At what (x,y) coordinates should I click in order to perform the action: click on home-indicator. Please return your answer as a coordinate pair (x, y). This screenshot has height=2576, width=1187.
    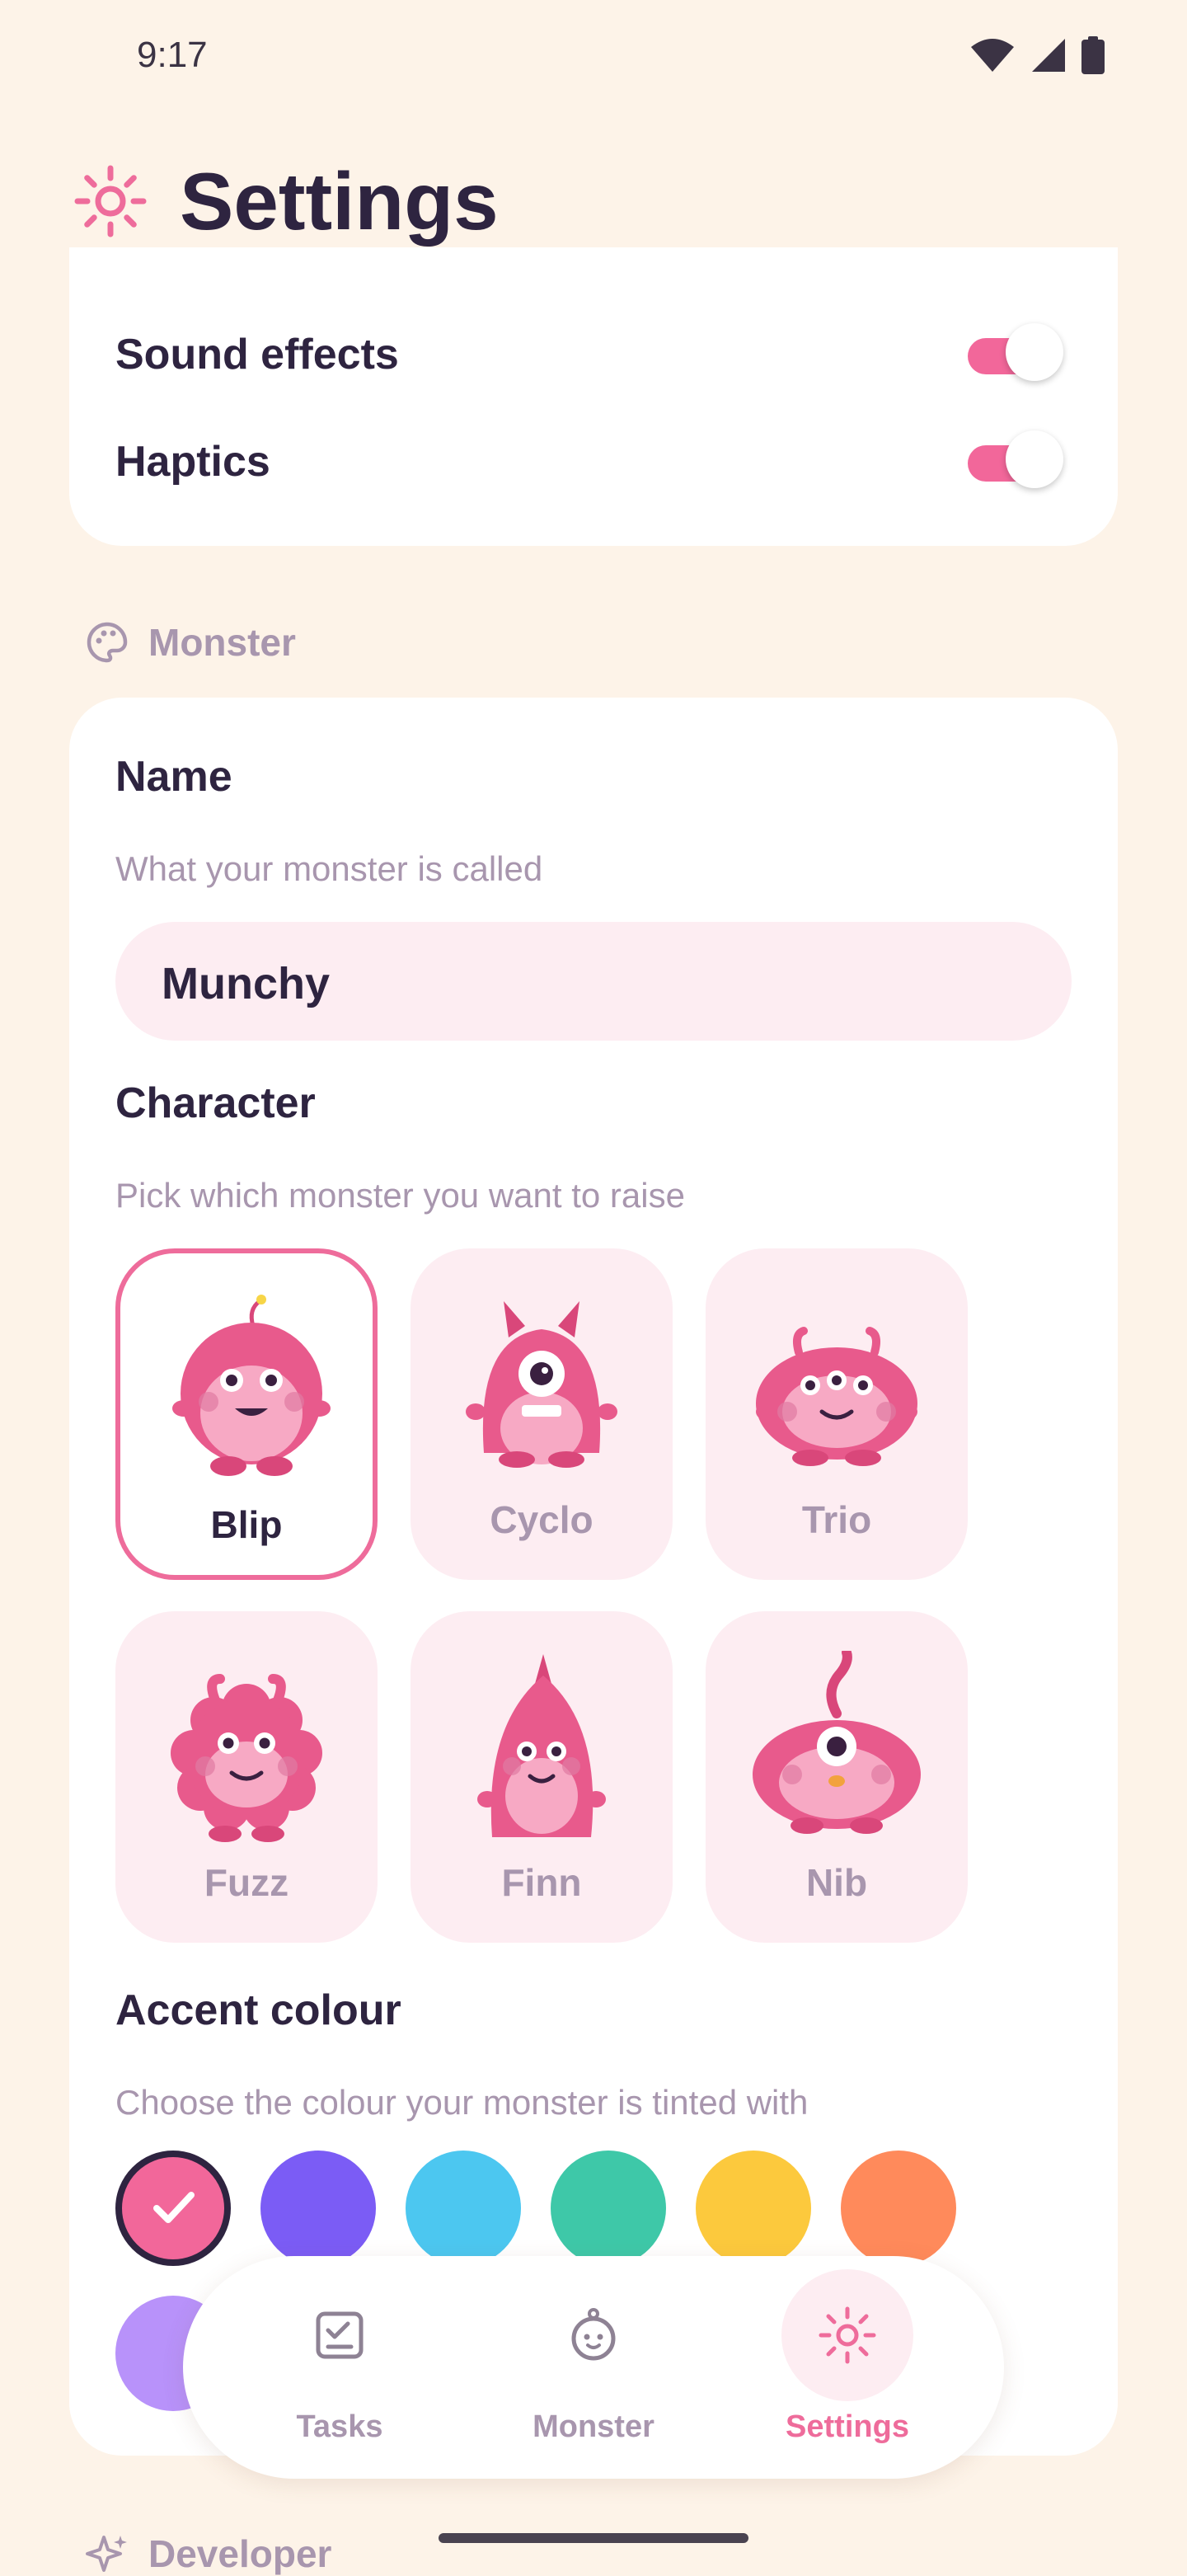
    Looking at the image, I should click on (593, 2538).